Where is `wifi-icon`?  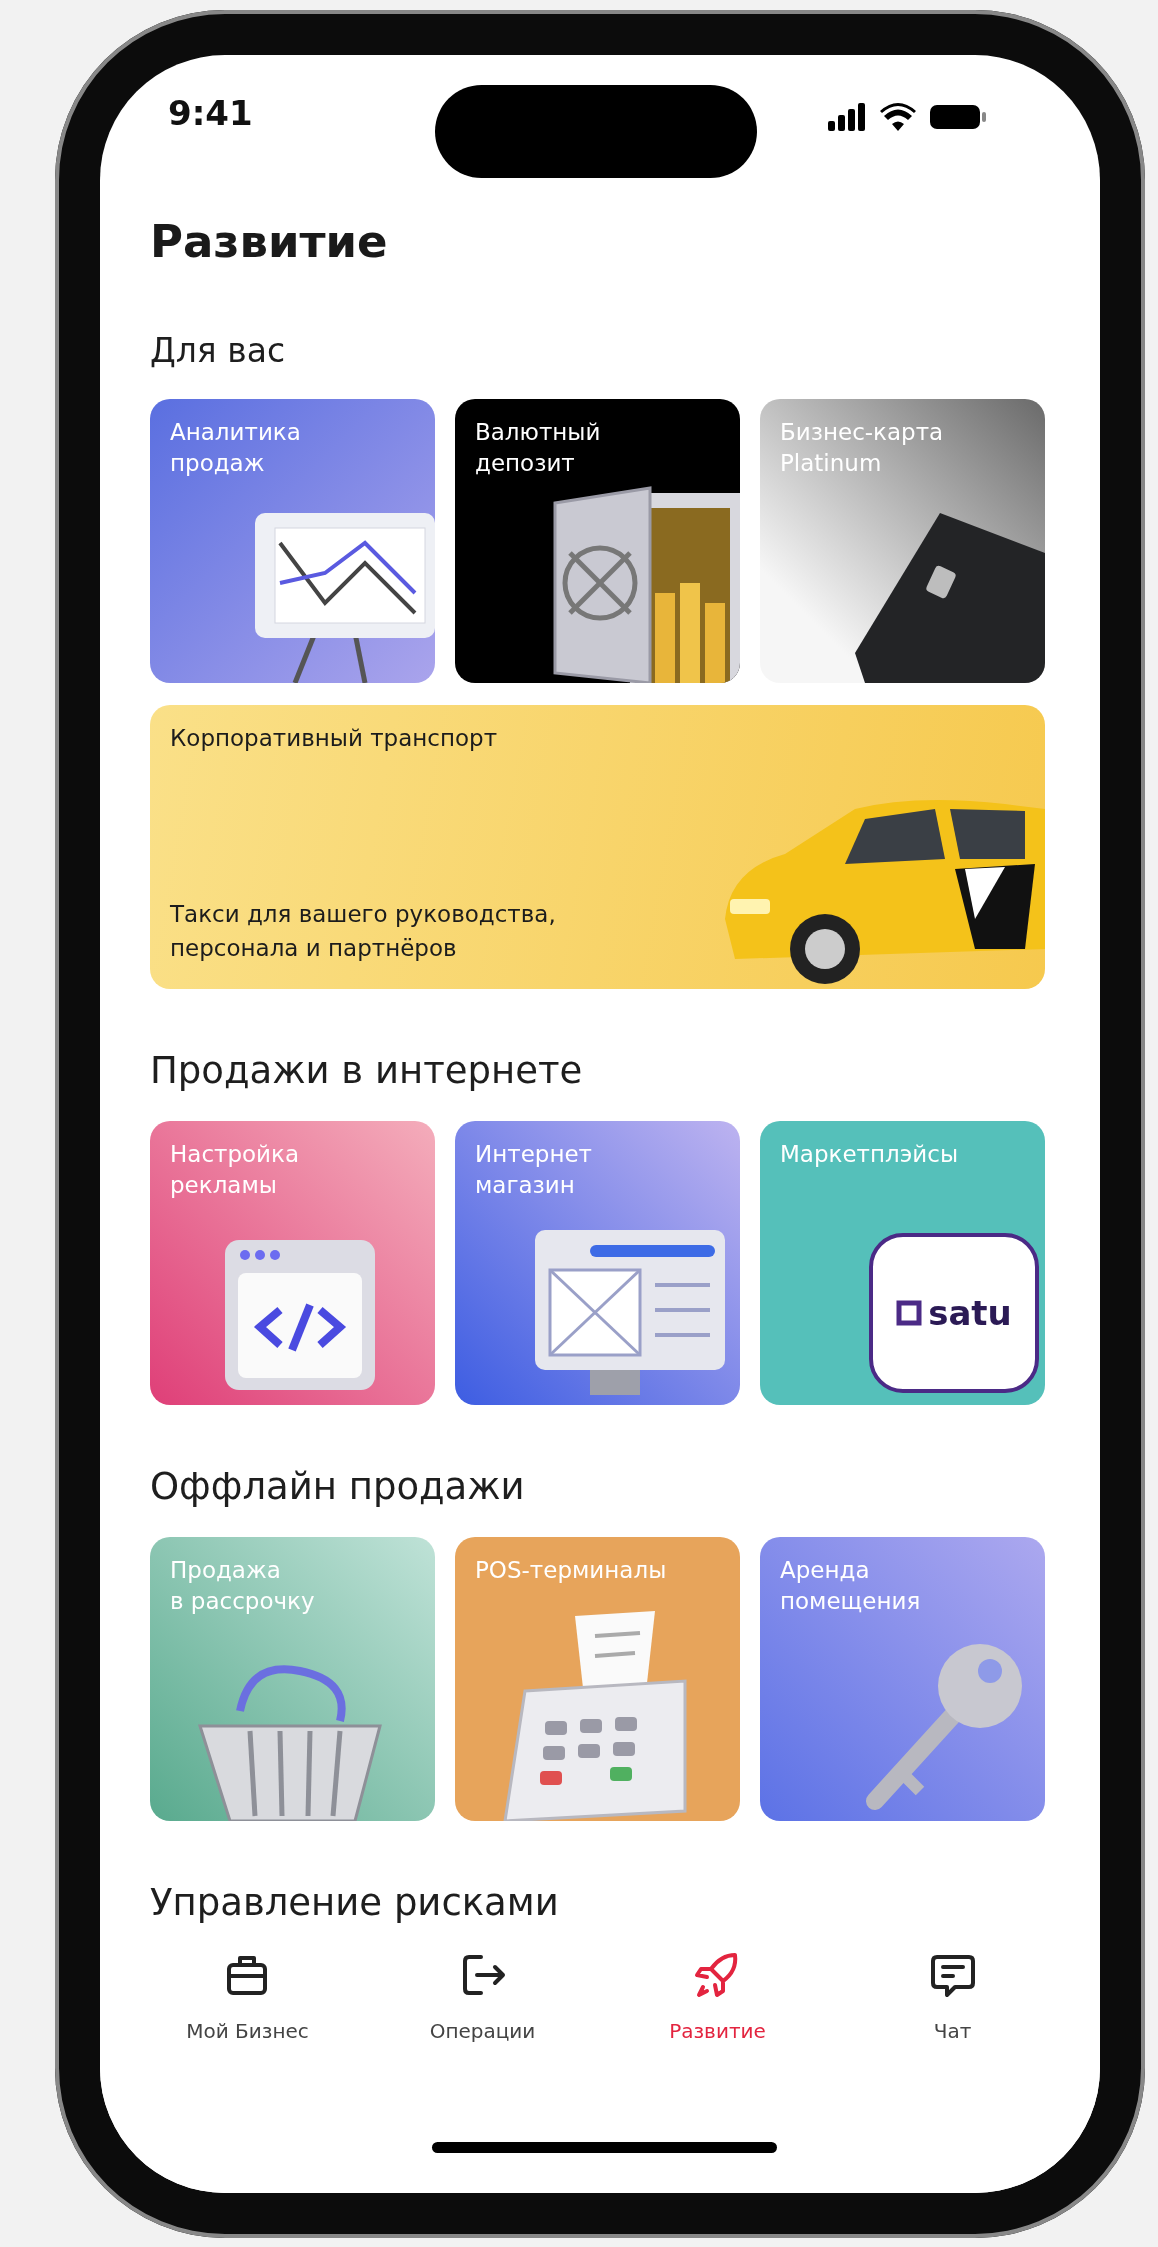
wifi-icon is located at coordinates (898, 117).